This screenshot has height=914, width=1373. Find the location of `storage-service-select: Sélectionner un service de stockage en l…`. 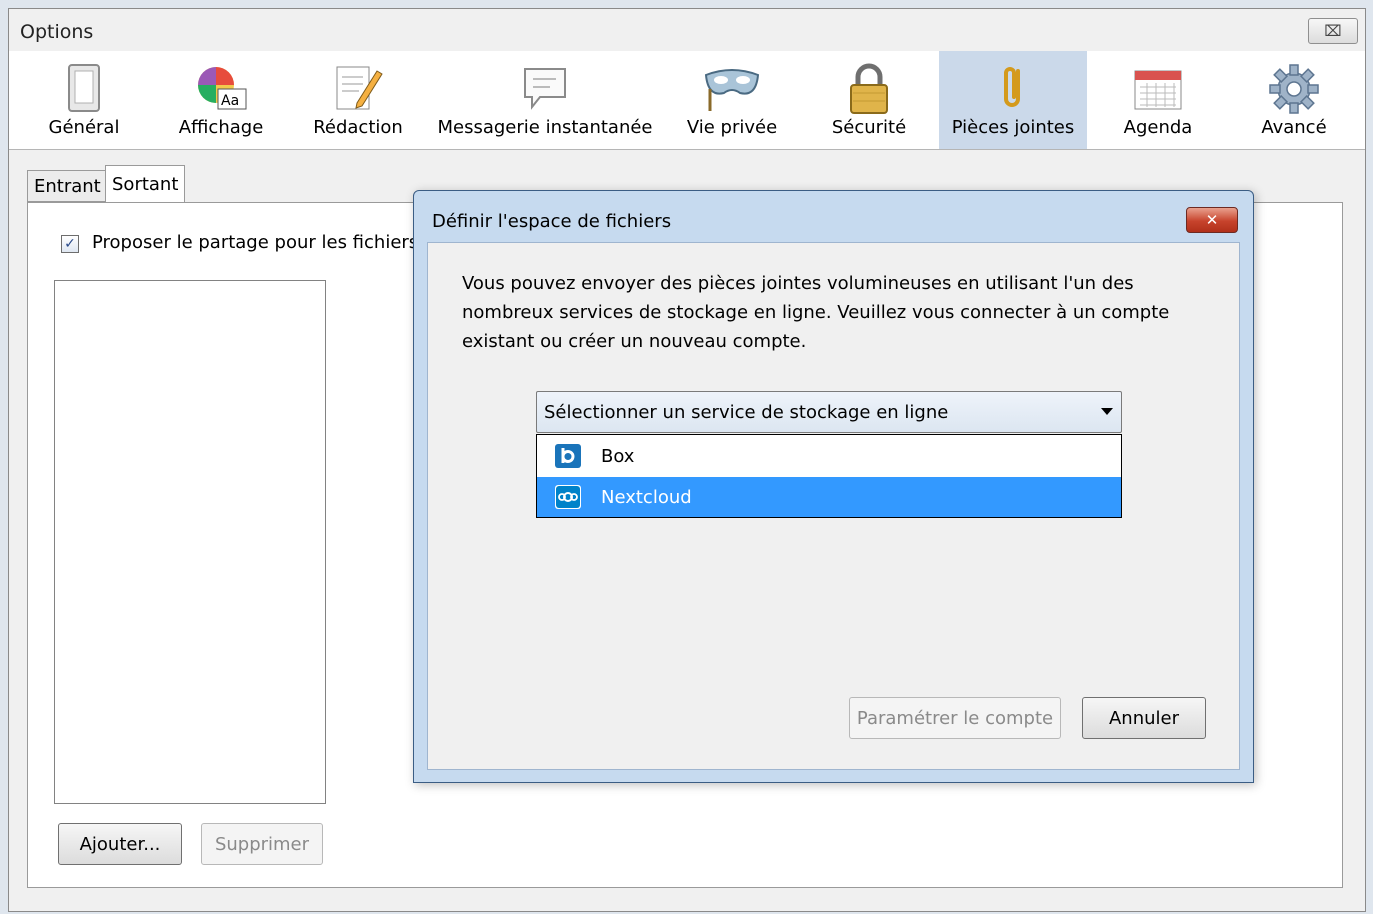

storage-service-select: Sélectionner un service de stockage en l… is located at coordinates (829, 412).